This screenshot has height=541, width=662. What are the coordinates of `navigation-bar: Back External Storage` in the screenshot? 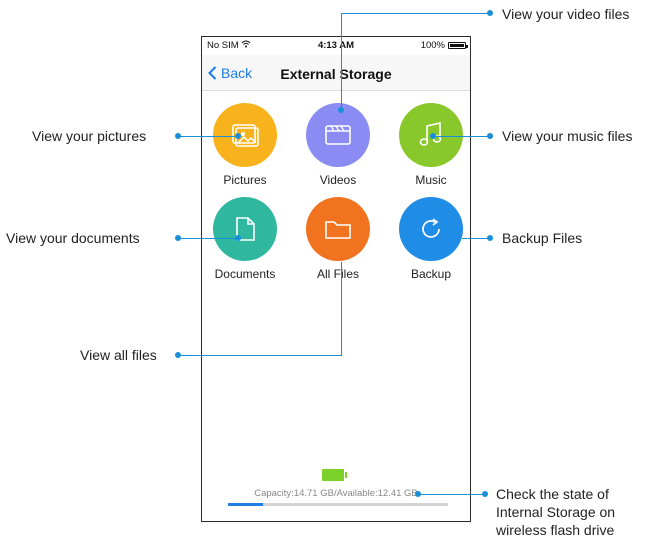 It's located at (336, 73).